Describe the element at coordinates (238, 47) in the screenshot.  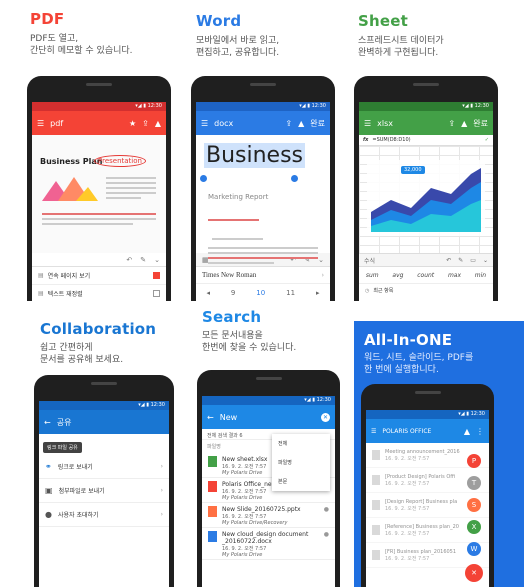
I see `word-desc: 모바일에서 바로 읽고, 편집하고, 공유합니다.` at that location.